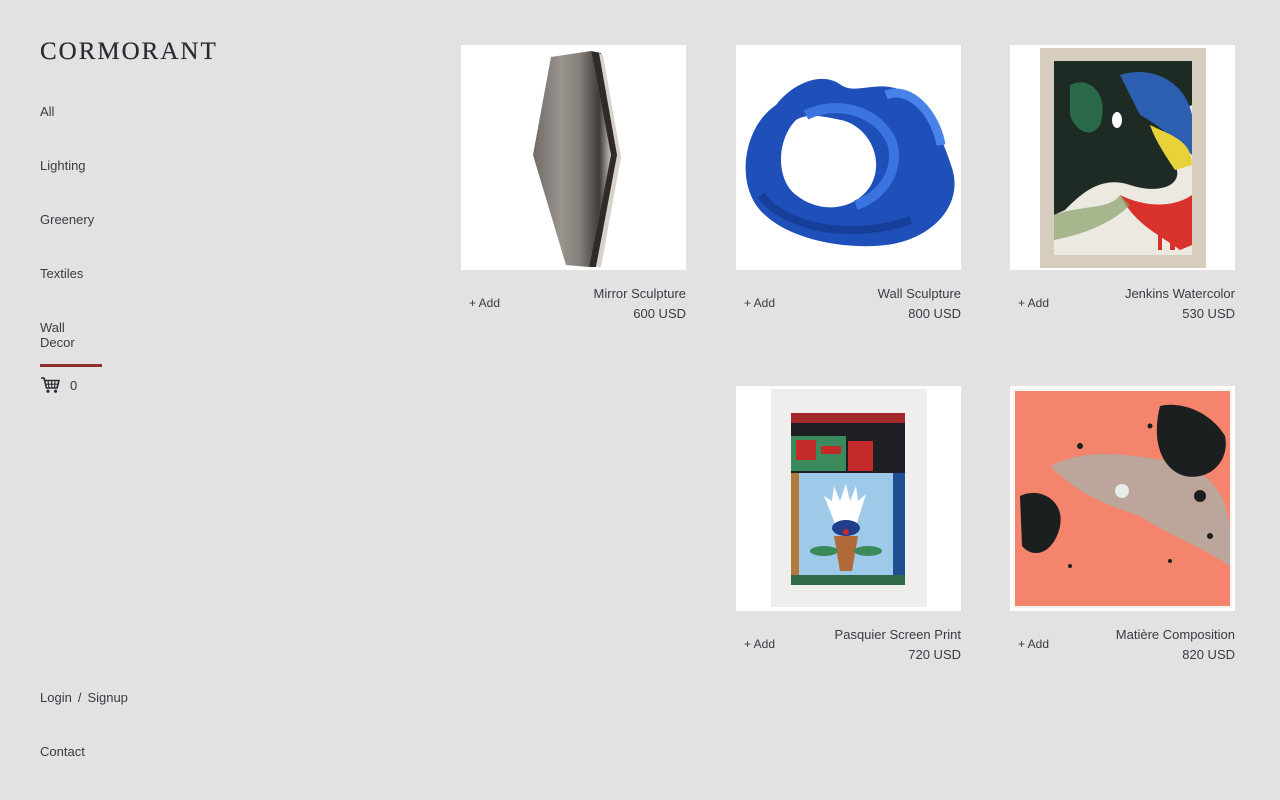  Describe the element at coordinates (74, 385) in the screenshot. I see `cart-count: 0` at that location.